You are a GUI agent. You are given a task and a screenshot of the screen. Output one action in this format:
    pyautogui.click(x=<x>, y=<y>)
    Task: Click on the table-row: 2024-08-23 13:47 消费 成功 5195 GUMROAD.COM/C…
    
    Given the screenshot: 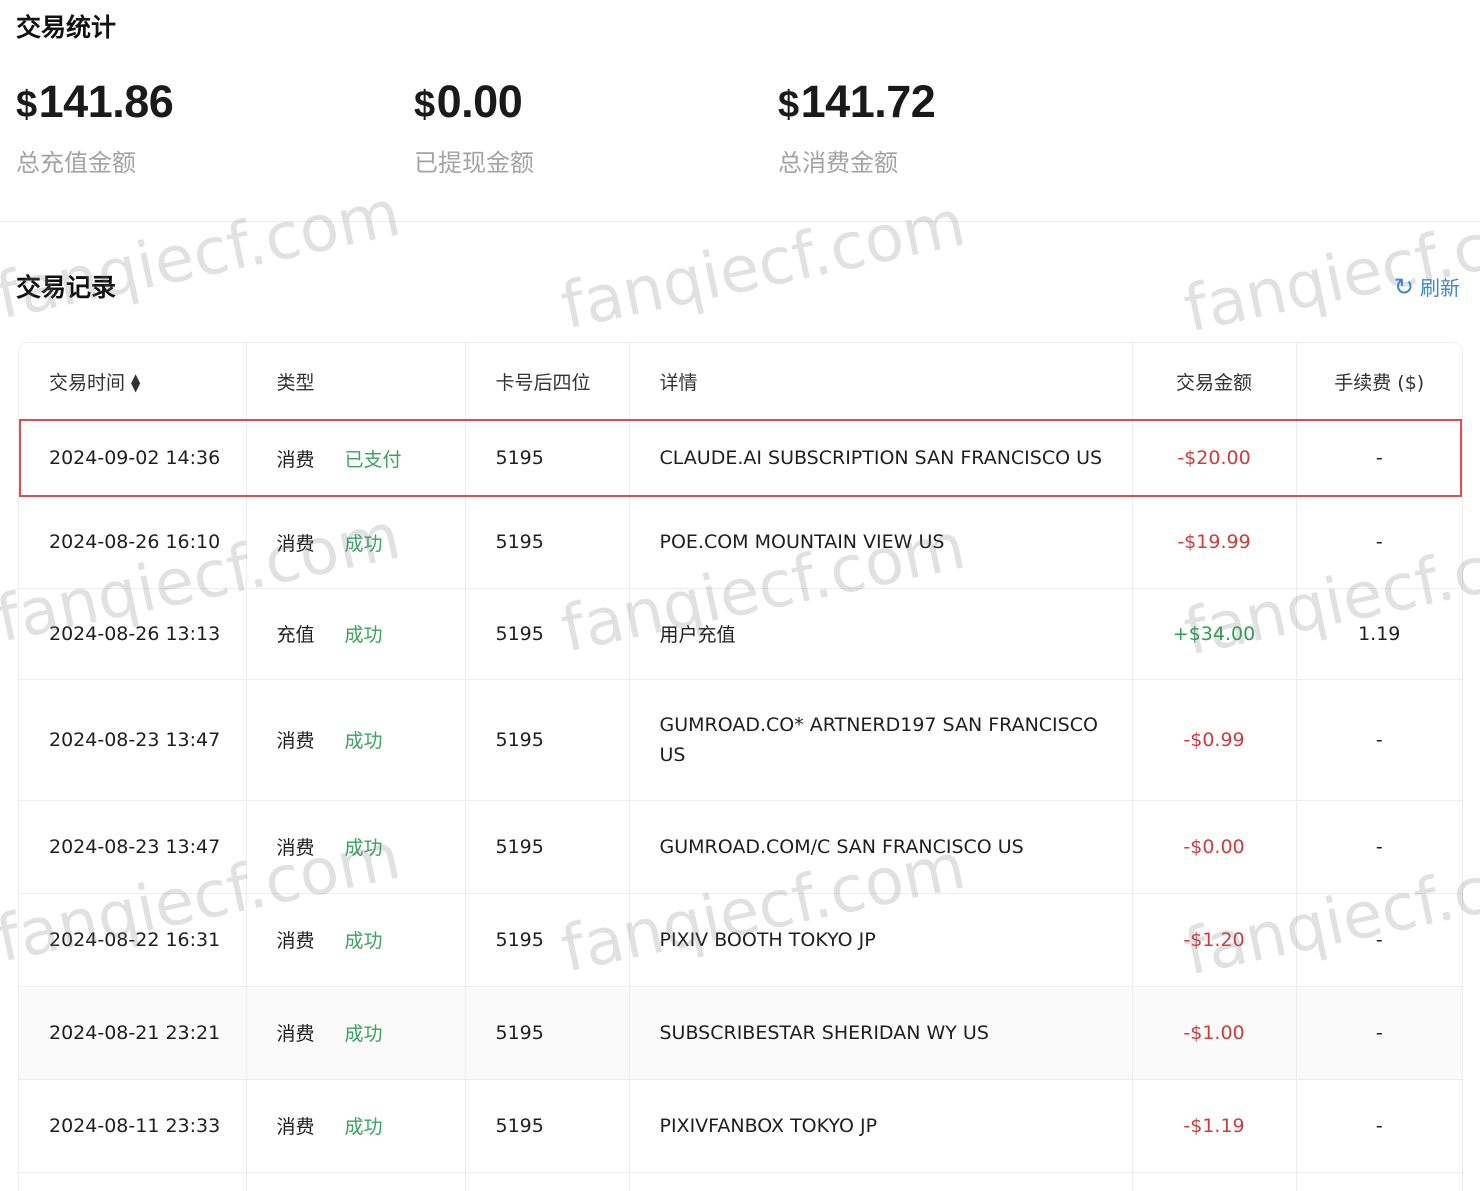 What is the action you would take?
    pyautogui.click(x=740, y=846)
    